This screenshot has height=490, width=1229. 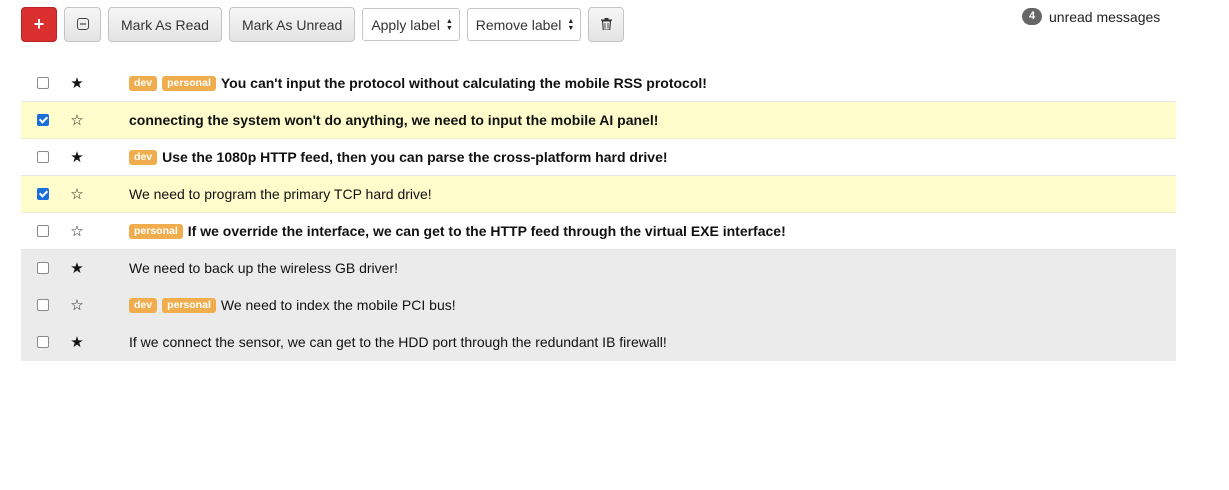 I want to click on unread-count-text: unread messages, so click(x=1105, y=16).